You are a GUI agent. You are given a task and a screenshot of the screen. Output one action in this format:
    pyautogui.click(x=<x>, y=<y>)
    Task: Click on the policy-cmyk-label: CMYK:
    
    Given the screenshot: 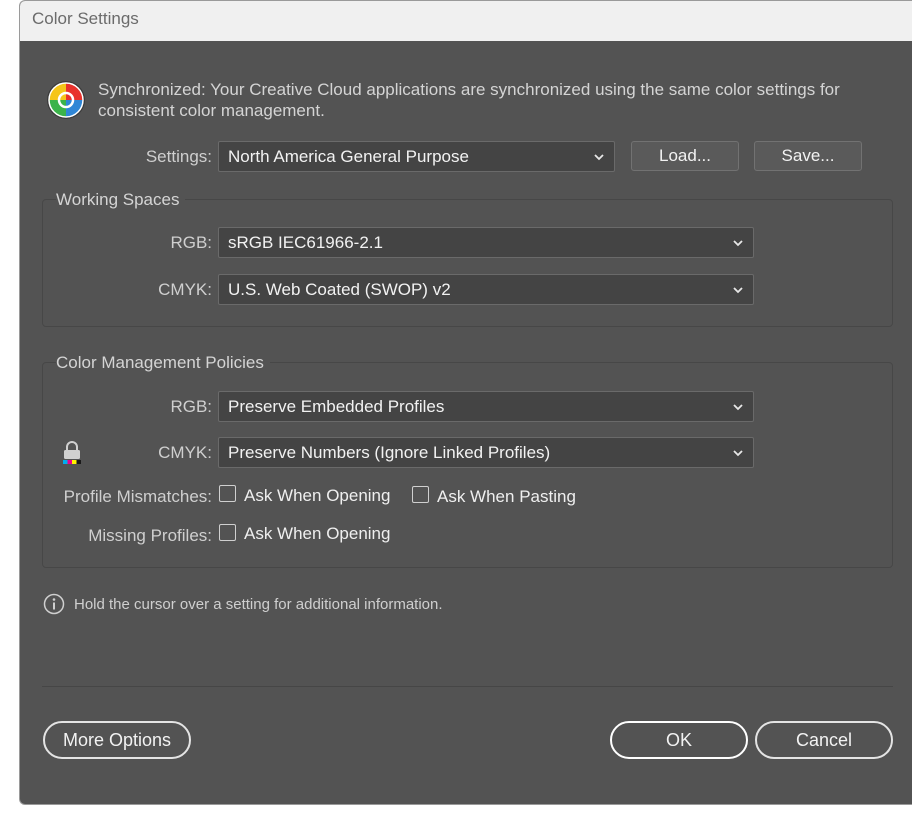 What is the action you would take?
    pyautogui.click(x=185, y=452)
    